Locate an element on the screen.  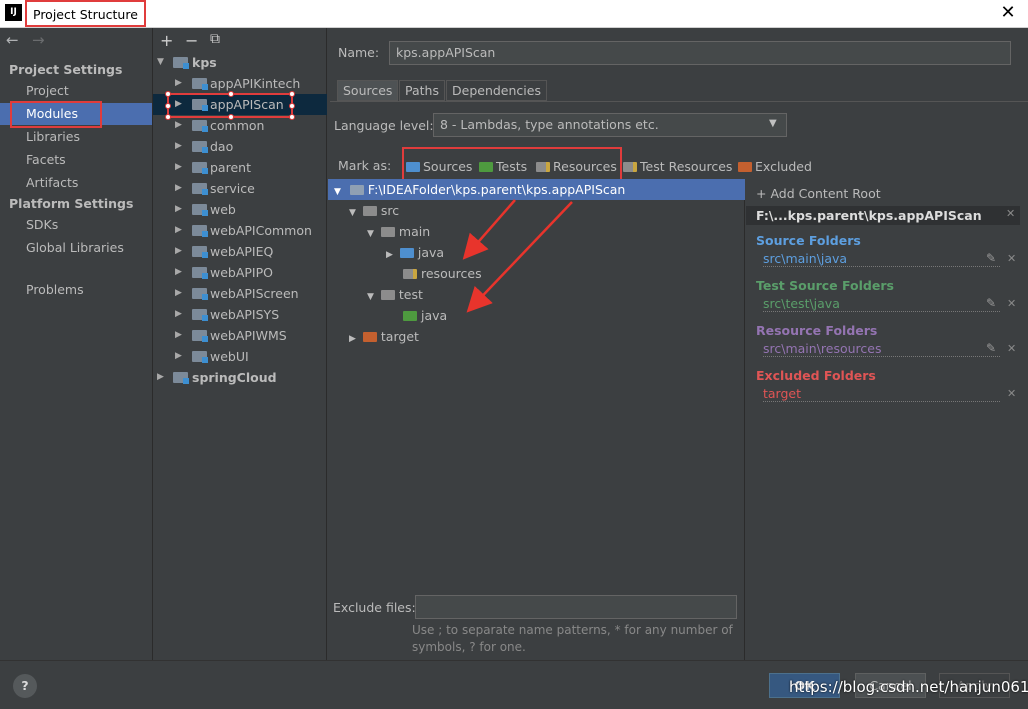
sidebar-item-problems: Problems is located at coordinates (76, 290).